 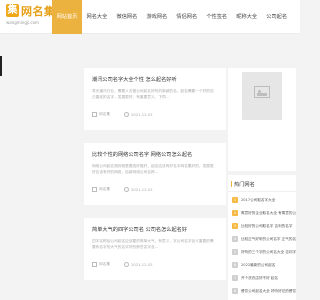 What do you see at coordinates (232, 184) in the screenshot?
I see `hot-title-accent` at bounding box center [232, 184].